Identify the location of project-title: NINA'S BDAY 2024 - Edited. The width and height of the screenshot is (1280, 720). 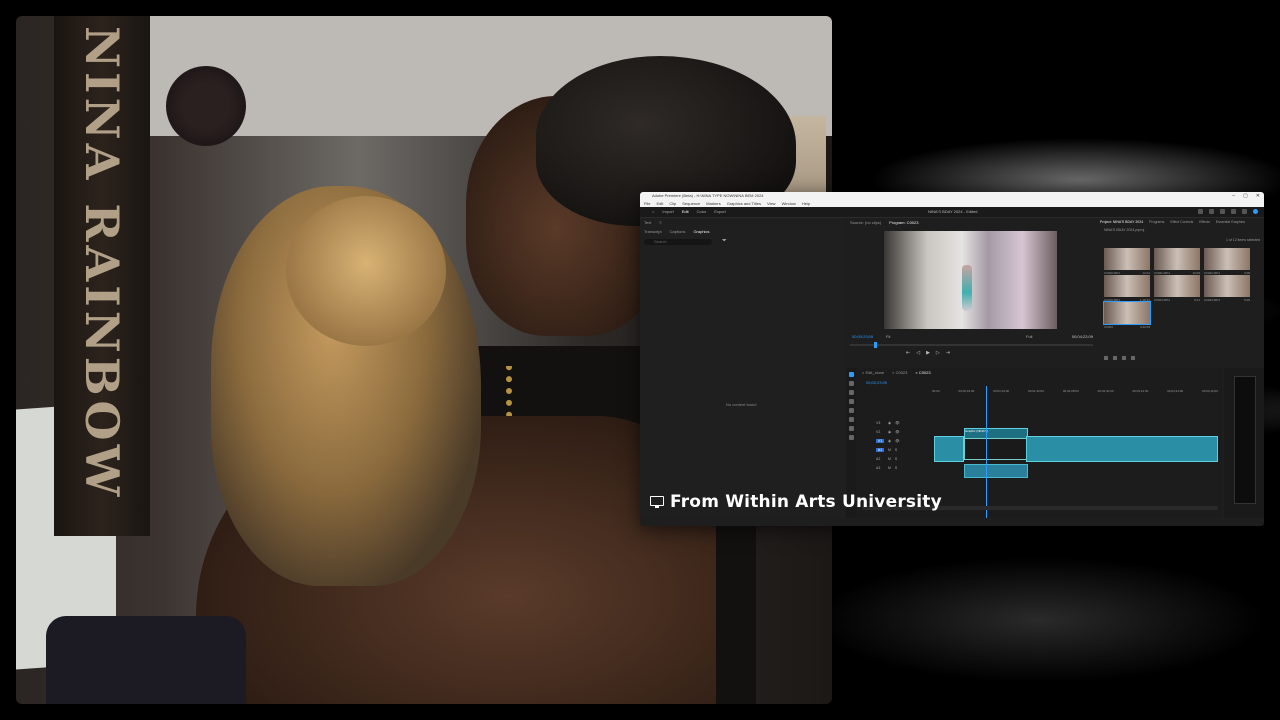
(953, 211).